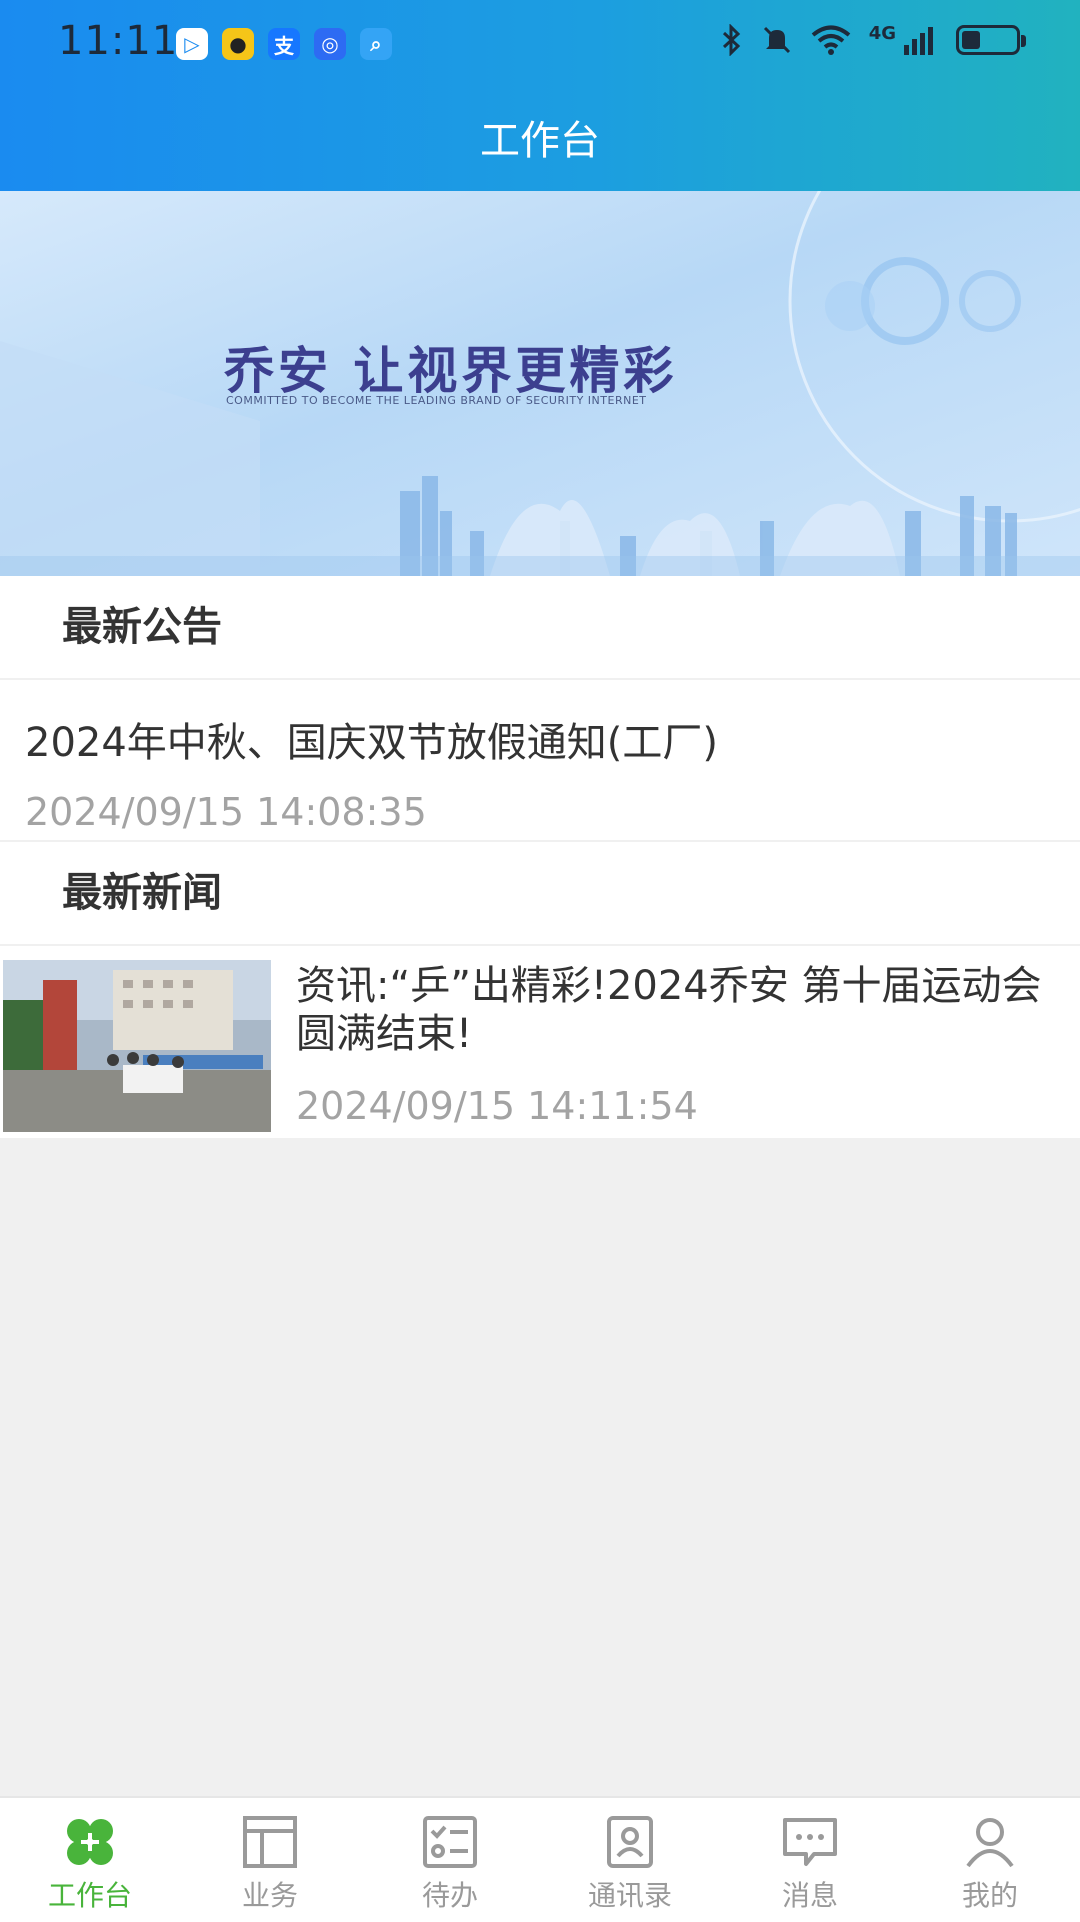 Image resolution: width=1080 pixels, height=1922 pixels. What do you see at coordinates (810, 1842) in the screenshot?
I see `message-icon` at bounding box center [810, 1842].